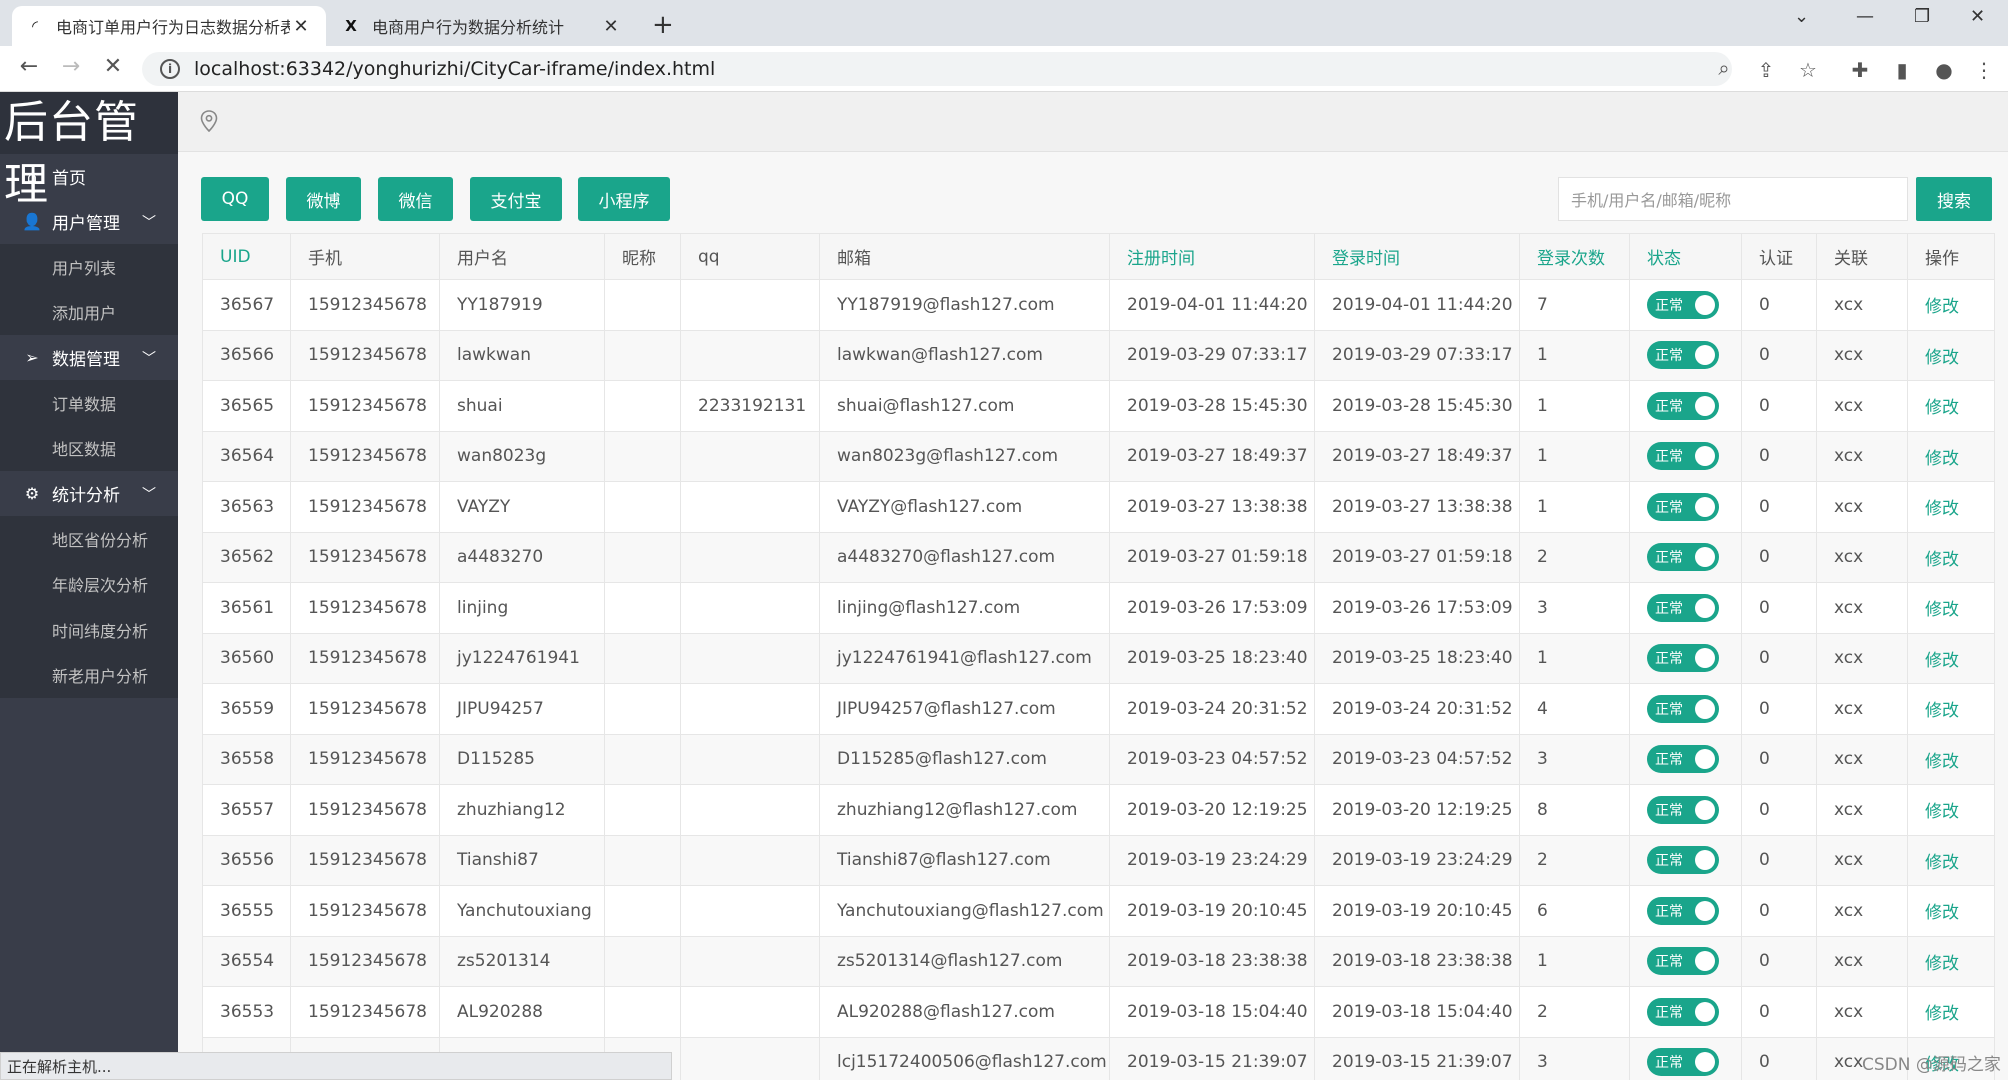 Image resolution: width=2008 pixels, height=1080 pixels. Describe the element at coordinates (1733, 199) in the screenshot. I see `search-input: 手机/用户名/邮箱/昵称` at that location.